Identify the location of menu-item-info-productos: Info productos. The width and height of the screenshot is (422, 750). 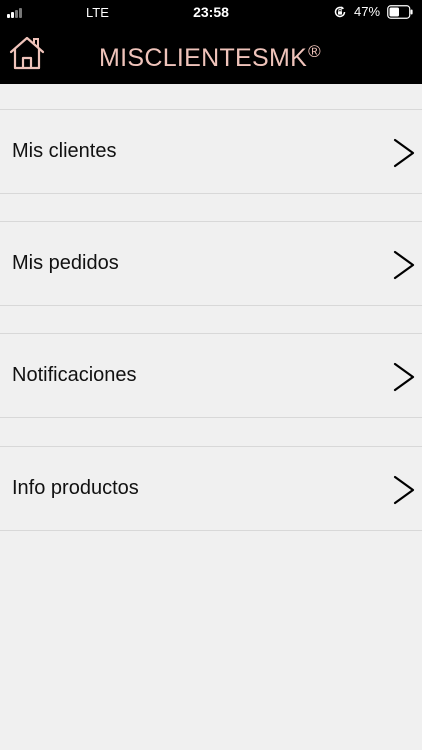
(211, 488).